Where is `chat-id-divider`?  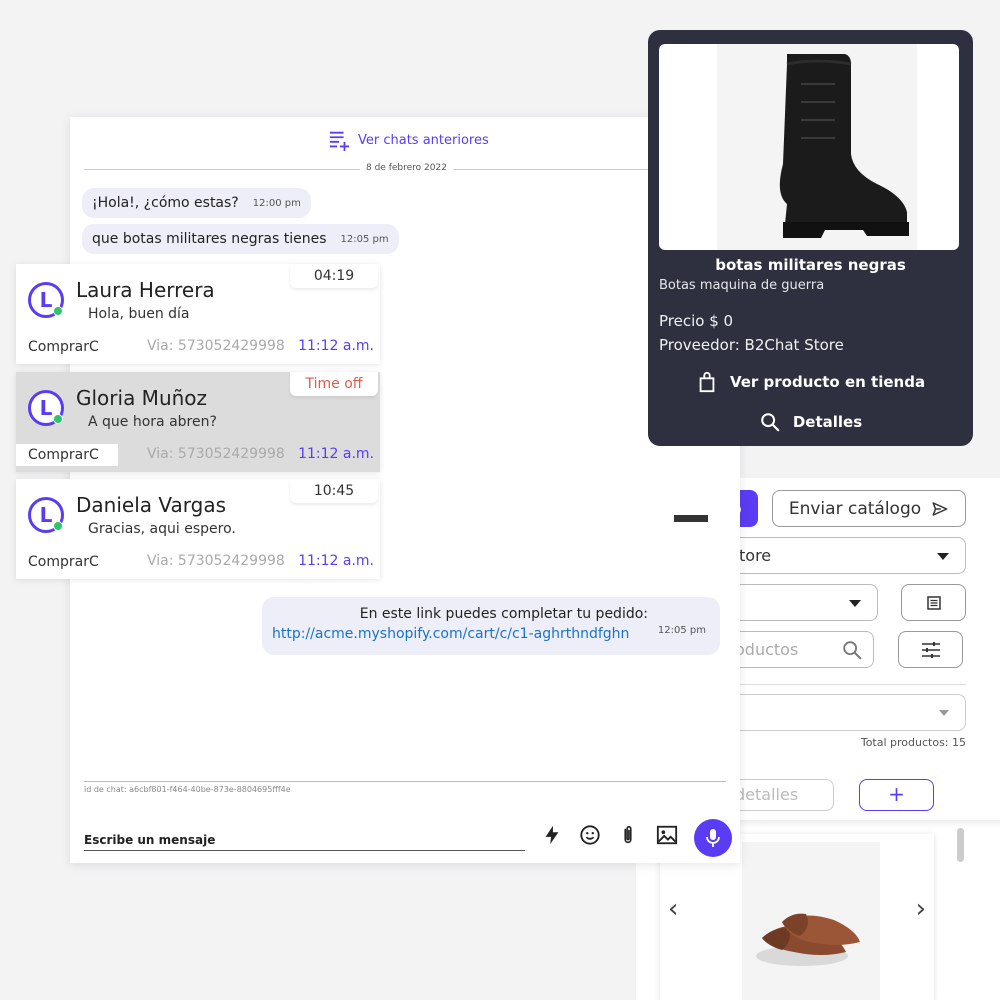
chat-id-divider is located at coordinates (405, 781).